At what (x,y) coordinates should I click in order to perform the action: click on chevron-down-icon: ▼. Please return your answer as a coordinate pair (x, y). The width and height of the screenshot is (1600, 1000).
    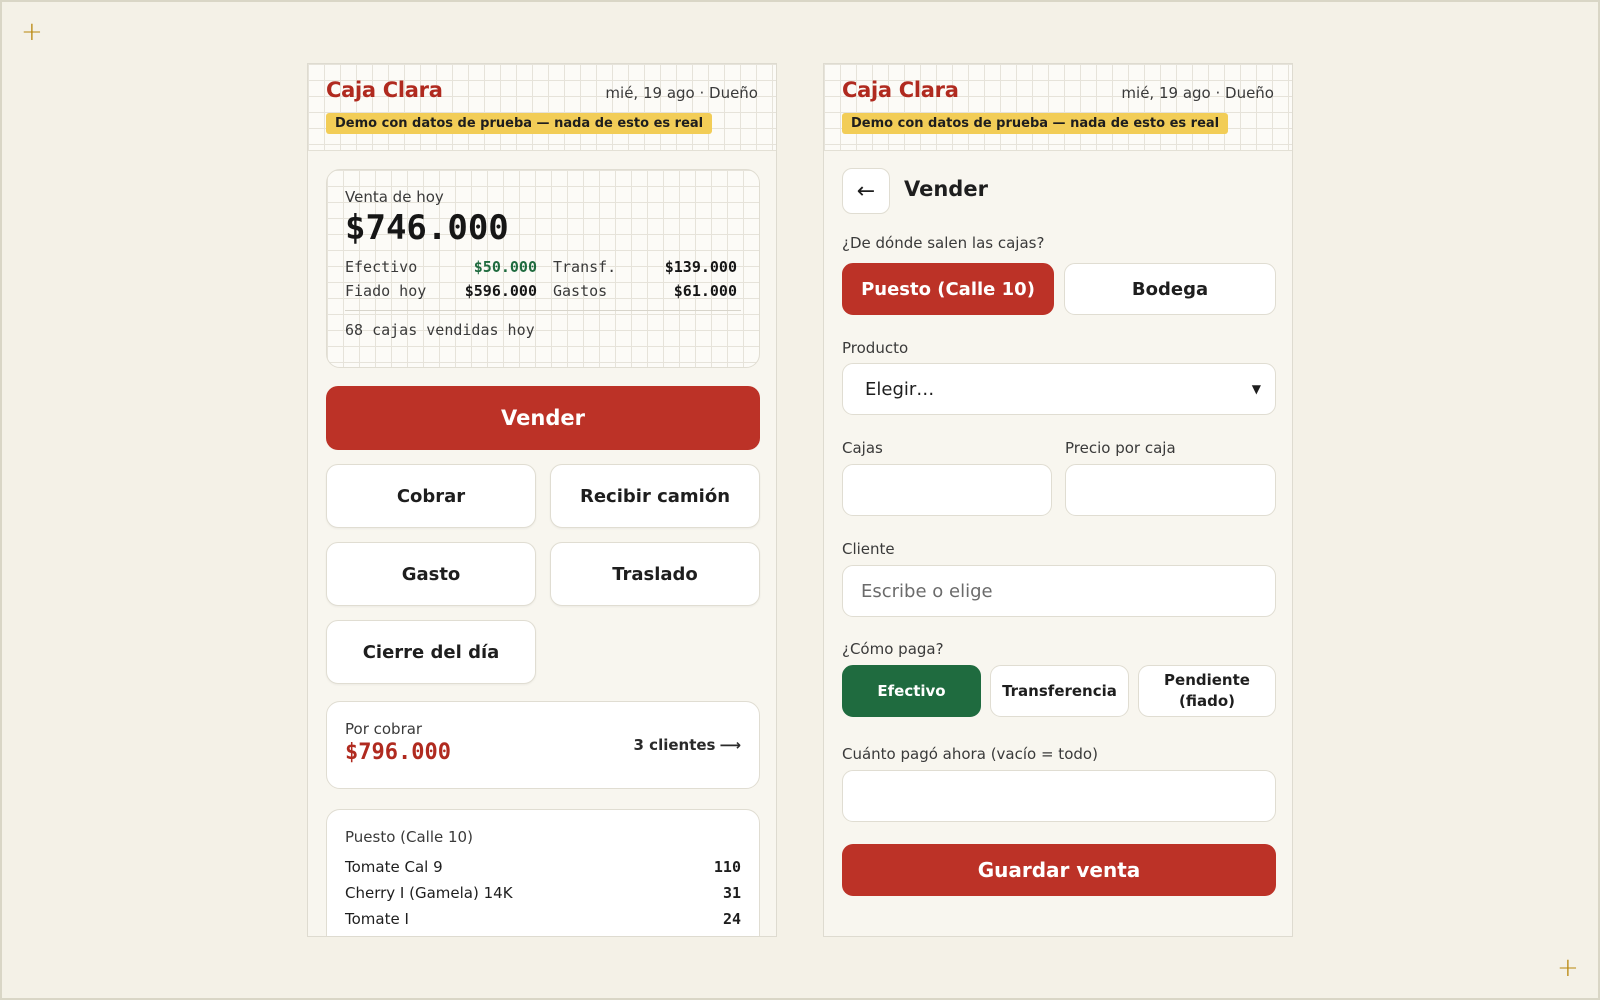
    Looking at the image, I should click on (1256, 389).